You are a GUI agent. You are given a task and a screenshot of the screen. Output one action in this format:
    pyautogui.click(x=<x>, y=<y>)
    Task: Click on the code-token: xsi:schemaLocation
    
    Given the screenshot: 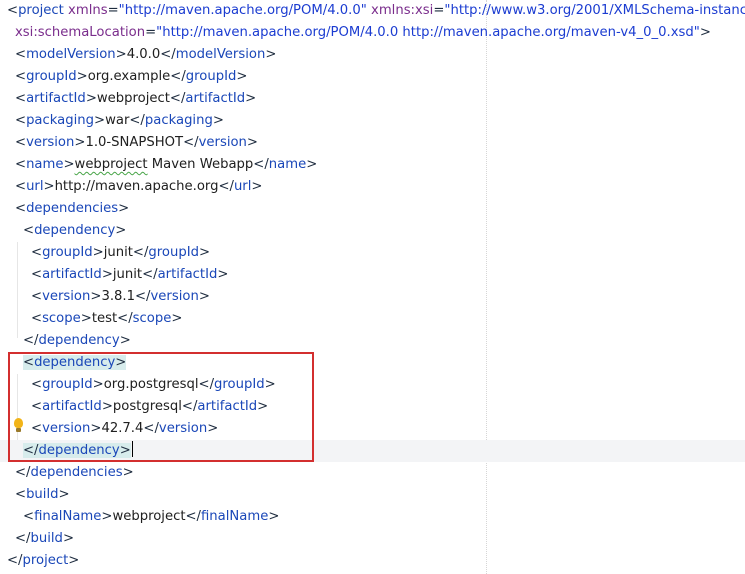 What is the action you would take?
    pyautogui.click(x=80, y=32)
    